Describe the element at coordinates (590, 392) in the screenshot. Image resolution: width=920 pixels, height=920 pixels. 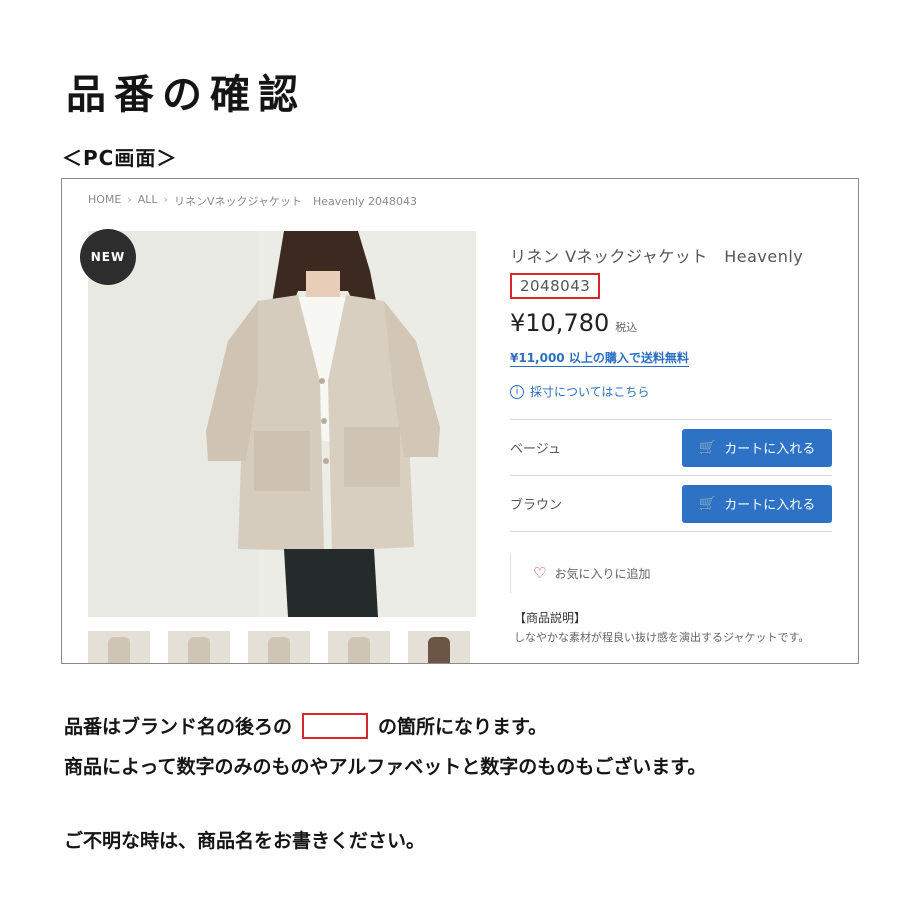
I see `size-info-label: 採寸についてはこちら` at that location.